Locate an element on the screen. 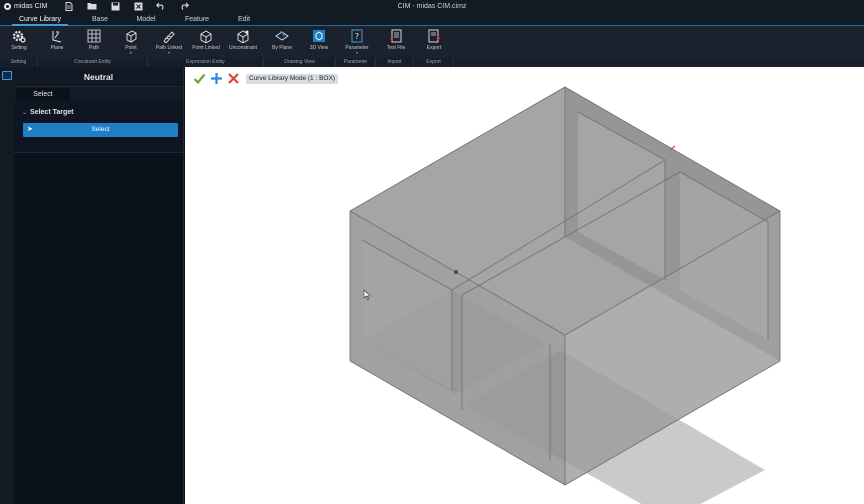 The image size is (864, 504). tab-select: Select is located at coordinates (43, 94).